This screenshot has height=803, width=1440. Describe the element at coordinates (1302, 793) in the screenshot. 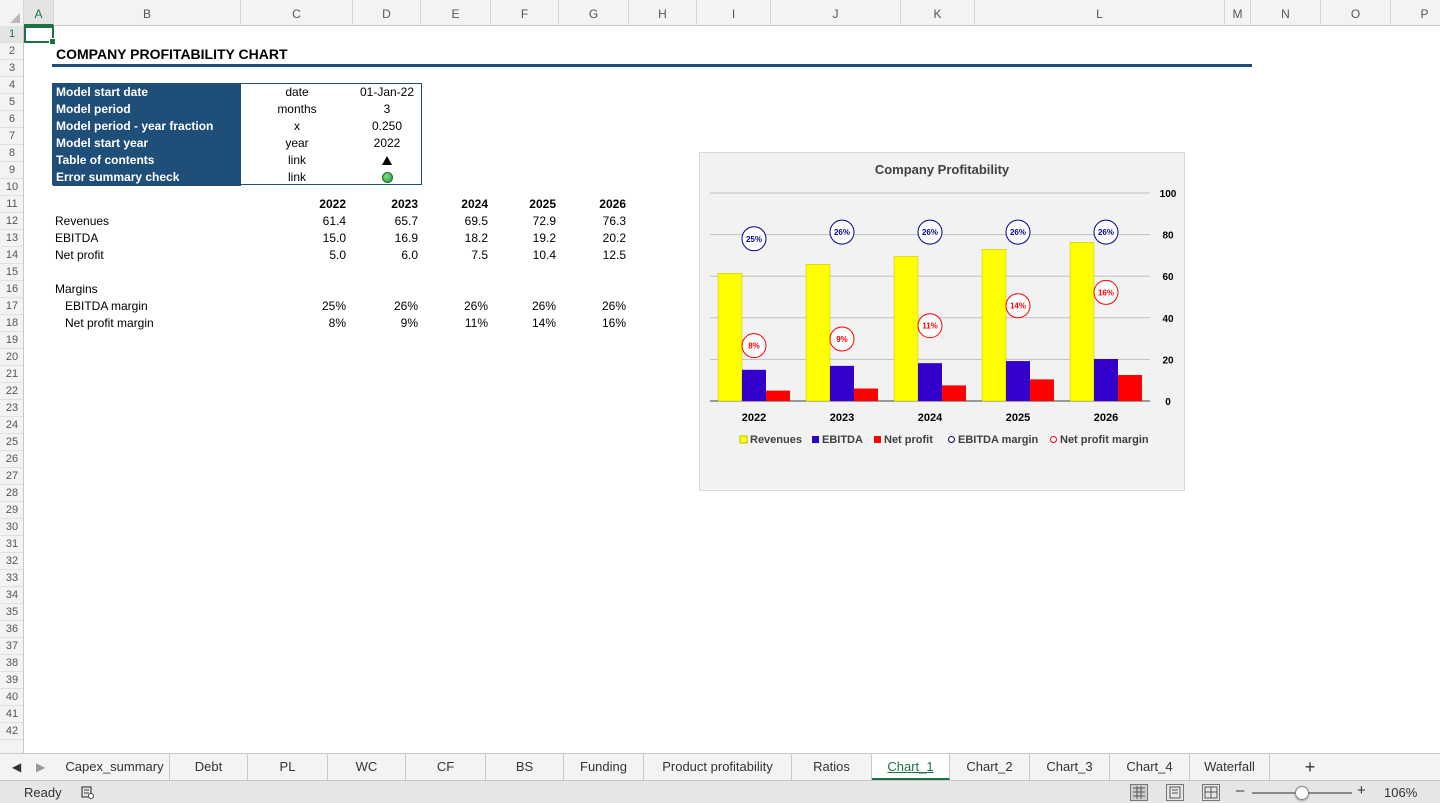

I see `zoom-slider-thumb` at that location.